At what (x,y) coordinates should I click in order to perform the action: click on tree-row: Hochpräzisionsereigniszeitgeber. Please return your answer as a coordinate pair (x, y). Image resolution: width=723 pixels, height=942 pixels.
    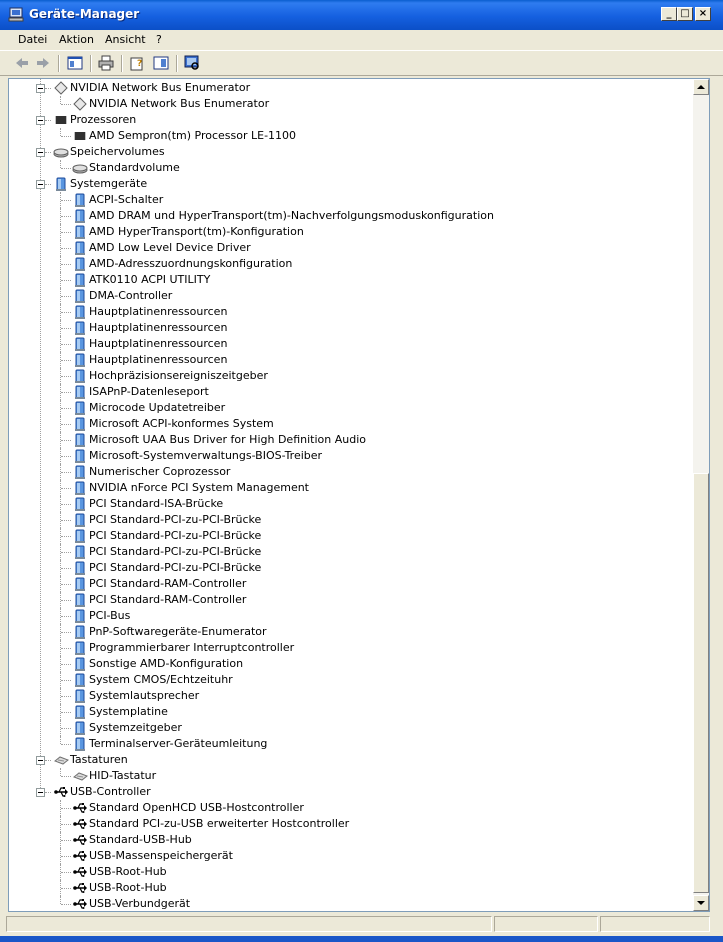
    Looking at the image, I should click on (351, 376).